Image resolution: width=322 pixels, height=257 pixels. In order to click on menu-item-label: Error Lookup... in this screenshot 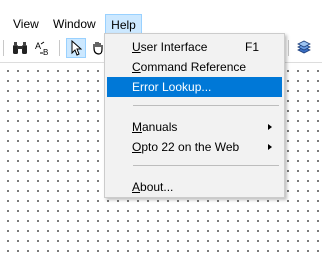, I will do `click(172, 87)`.